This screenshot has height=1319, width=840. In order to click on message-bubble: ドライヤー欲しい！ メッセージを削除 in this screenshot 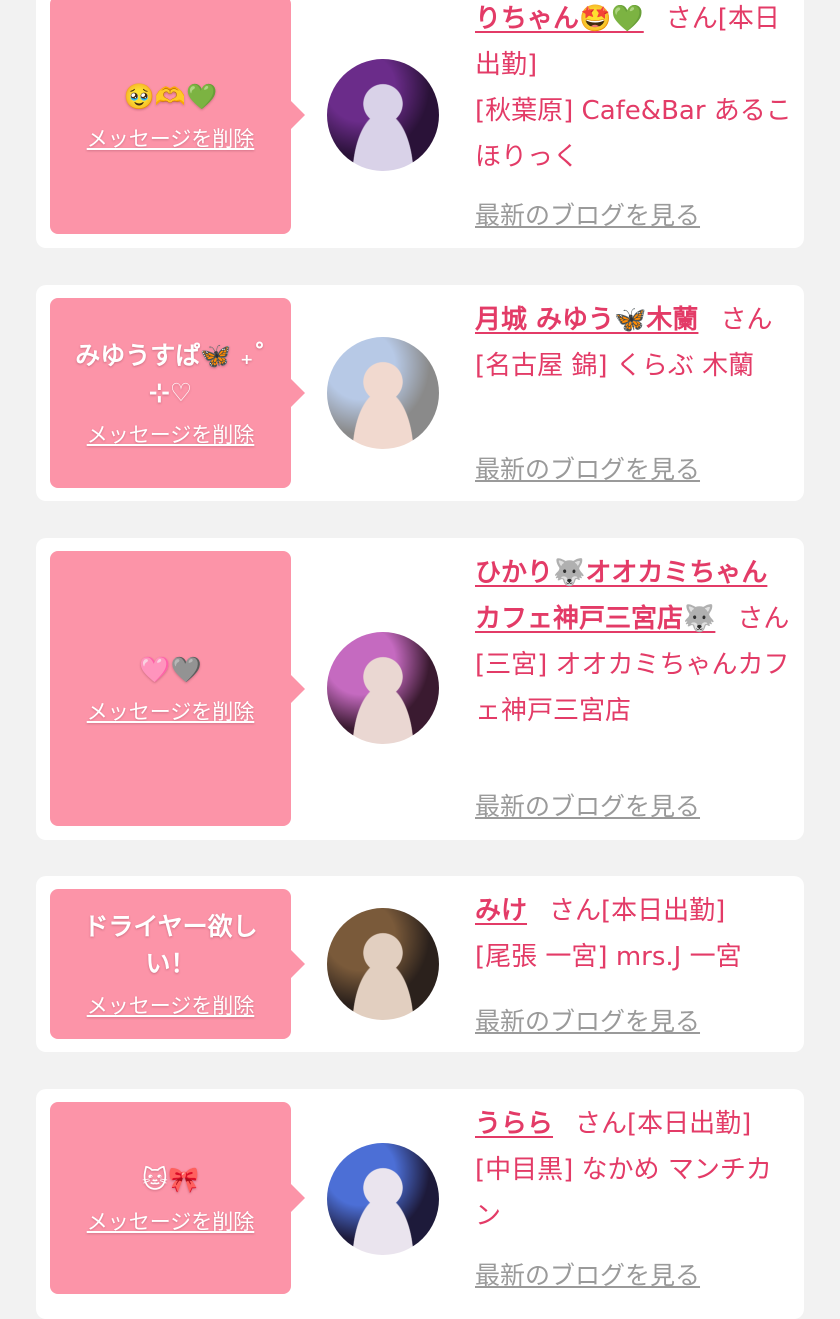, I will do `click(170, 964)`.